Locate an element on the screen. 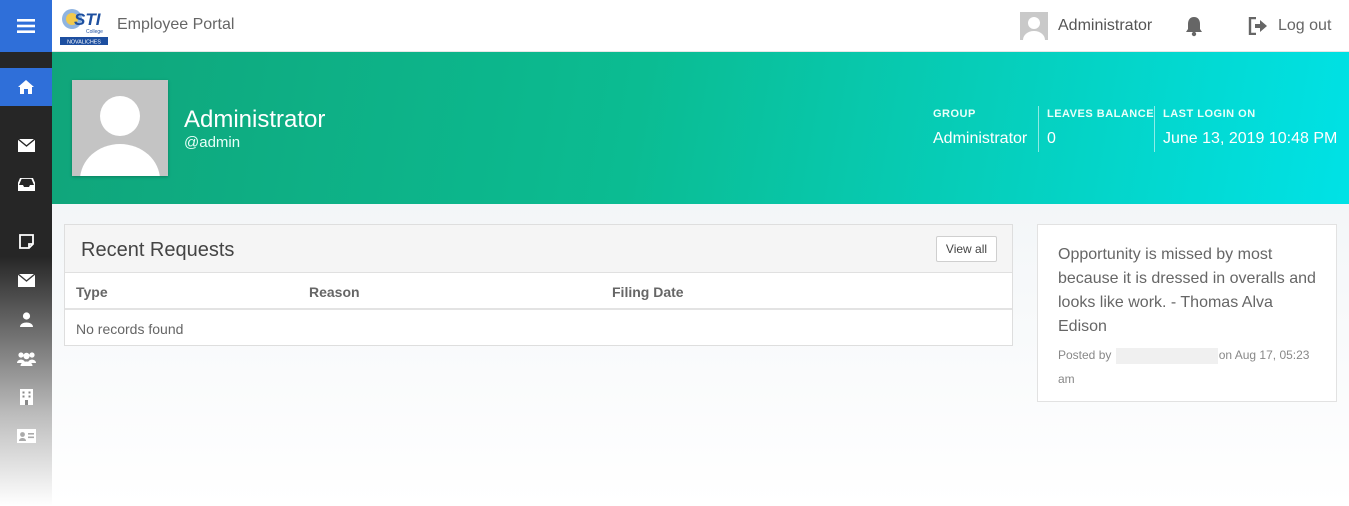  user-icon is located at coordinates (26, 319).